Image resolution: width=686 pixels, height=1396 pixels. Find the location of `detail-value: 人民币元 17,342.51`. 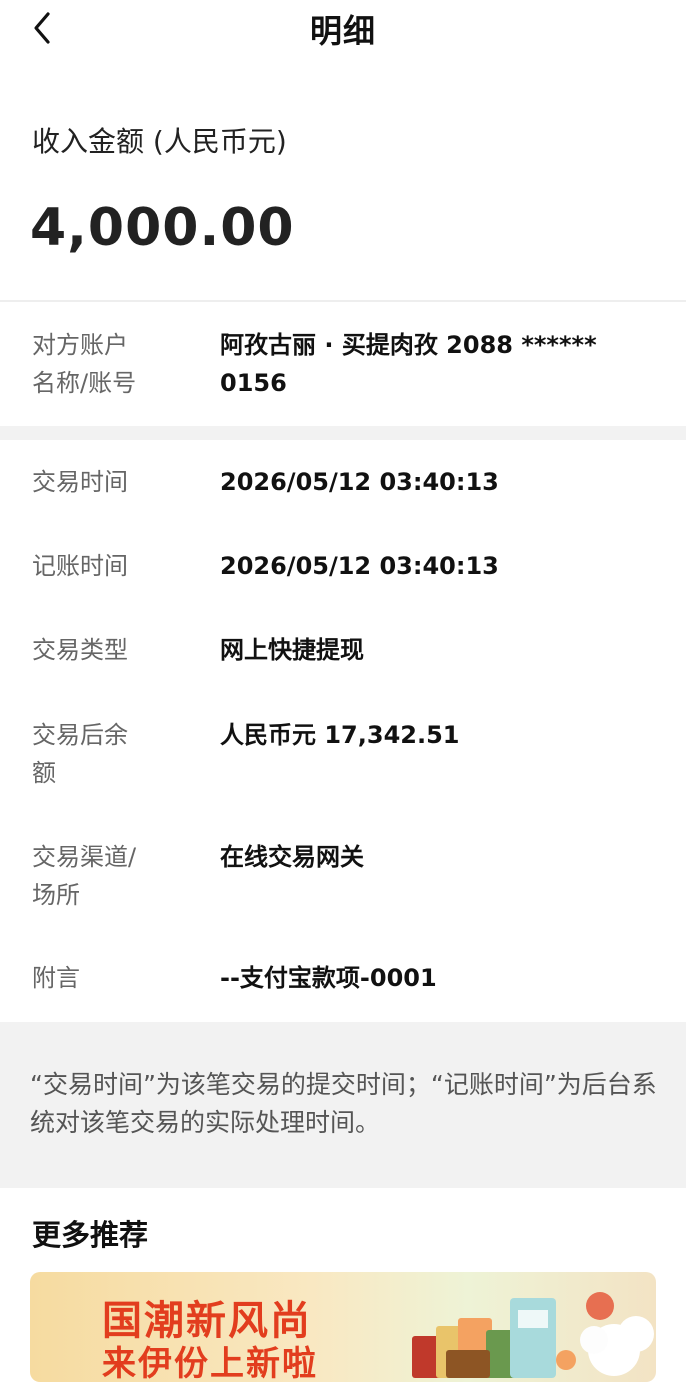

detail-value: 人民币元 17,342.51 is located at coordinates (340, 735).